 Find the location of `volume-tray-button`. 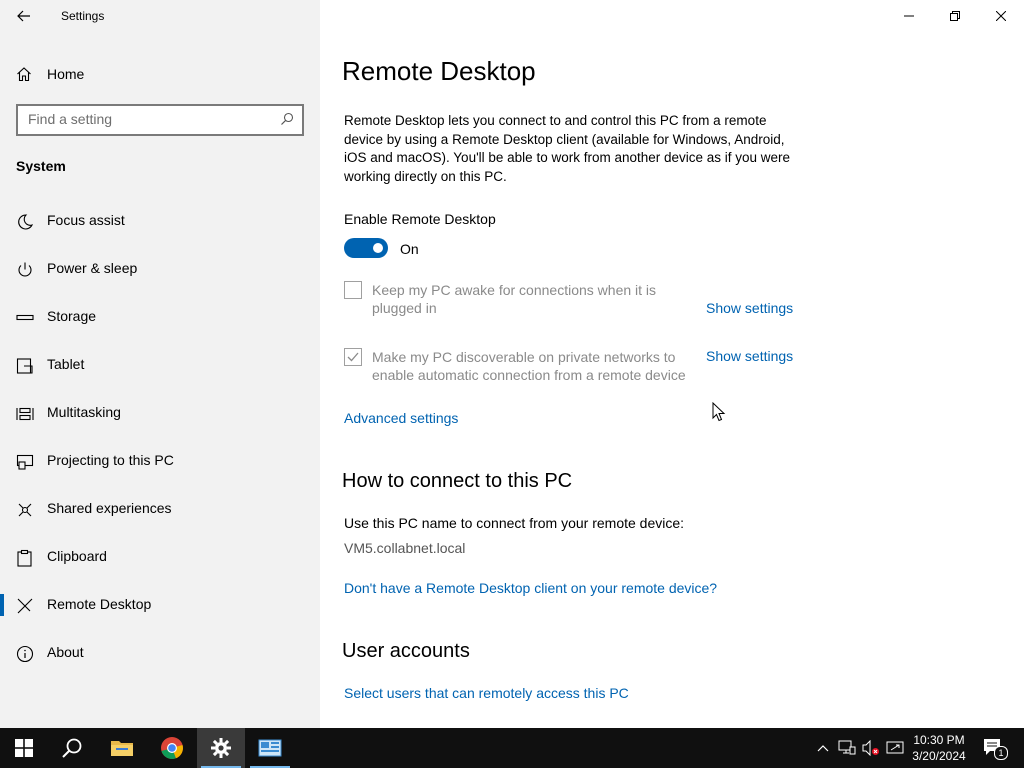

volume-tray-button is located at coordinates (871, 748).